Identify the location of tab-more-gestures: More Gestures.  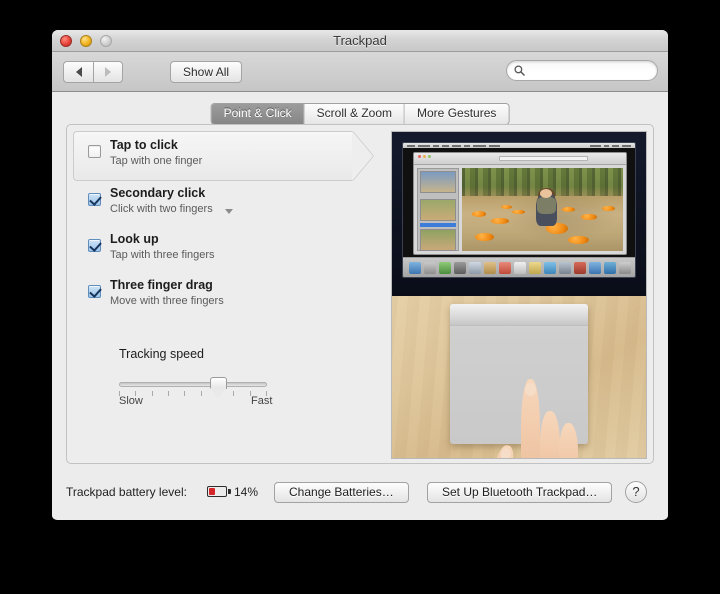
(457, 114).